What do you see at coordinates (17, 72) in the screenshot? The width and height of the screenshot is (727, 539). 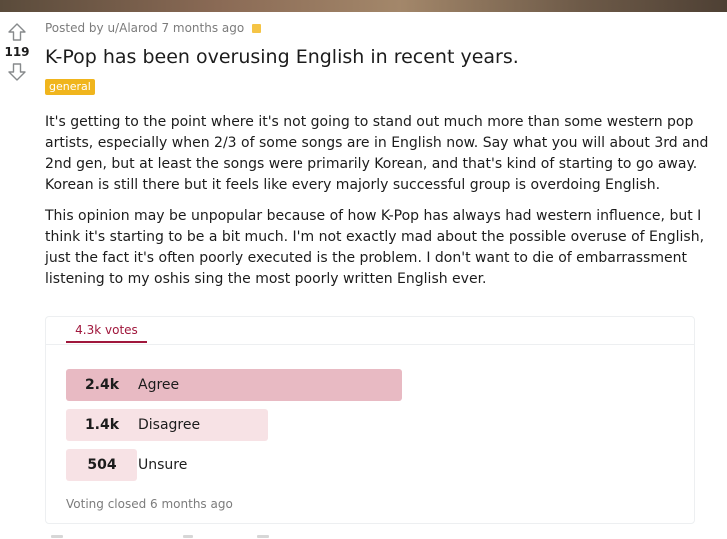 I see `downvote-arrow-icon` at bounding box center [17, 72].